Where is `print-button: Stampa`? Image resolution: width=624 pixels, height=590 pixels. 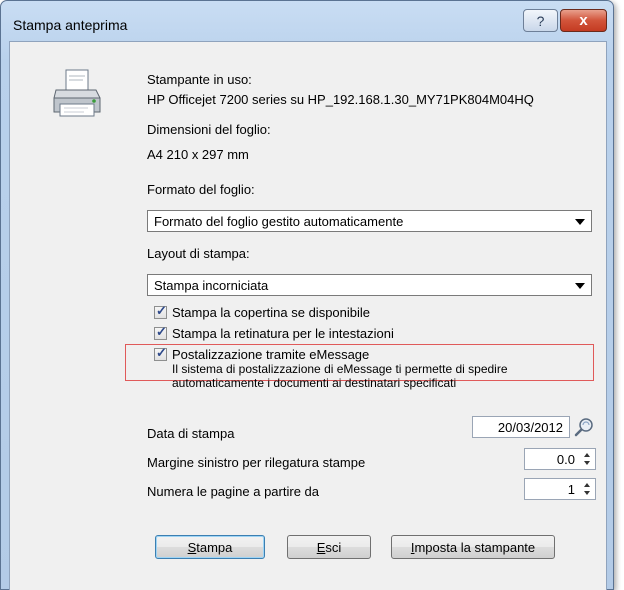 print-button: Stampa is located at coordinates (210, 547).